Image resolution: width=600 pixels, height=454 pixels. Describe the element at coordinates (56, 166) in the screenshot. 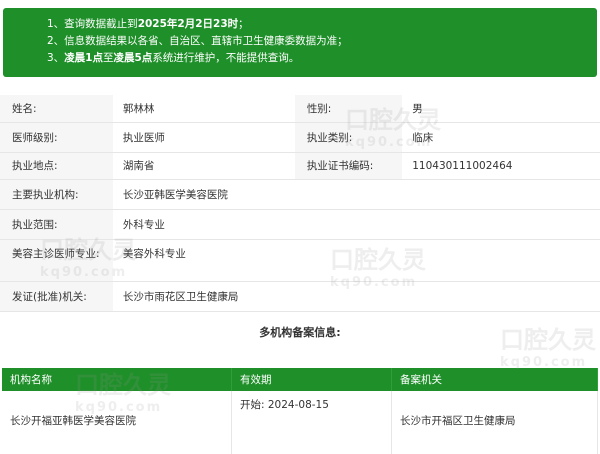

I see `location-label: 执业地点:` at that location.